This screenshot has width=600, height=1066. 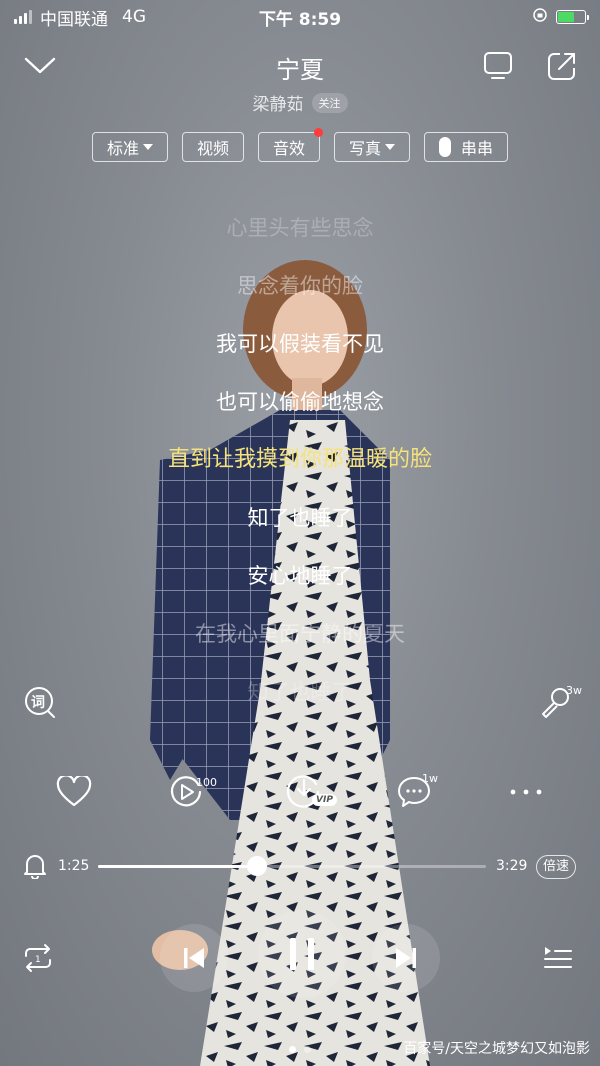 I want to click on photo-label: 写真, so click(x=365, y=148).